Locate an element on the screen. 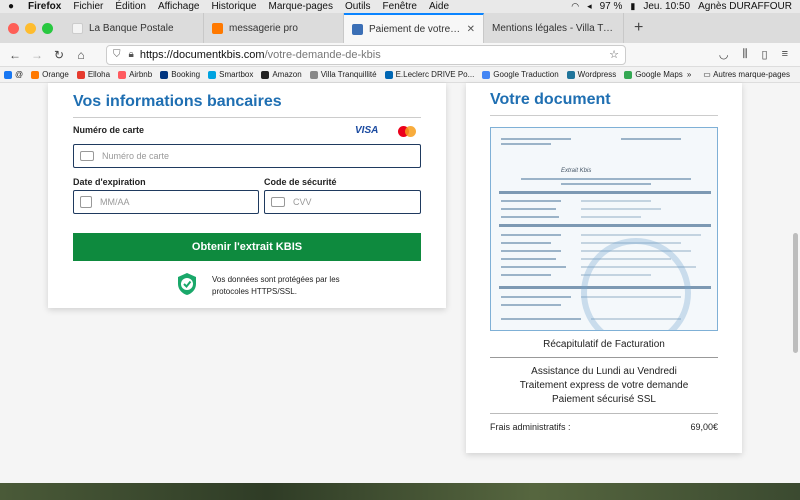  credit-card-icon is located at coordinates (87, 156).